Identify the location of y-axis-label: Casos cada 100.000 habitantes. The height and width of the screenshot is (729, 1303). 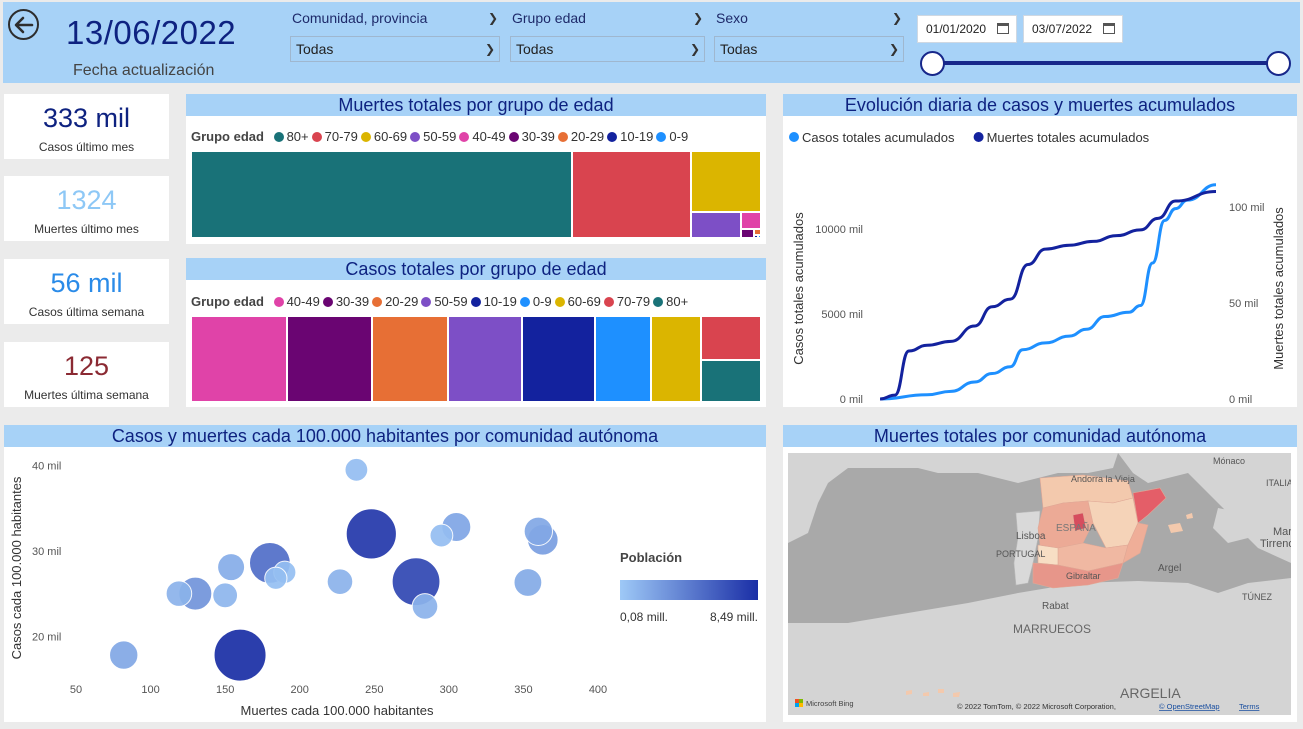
(16, 567).